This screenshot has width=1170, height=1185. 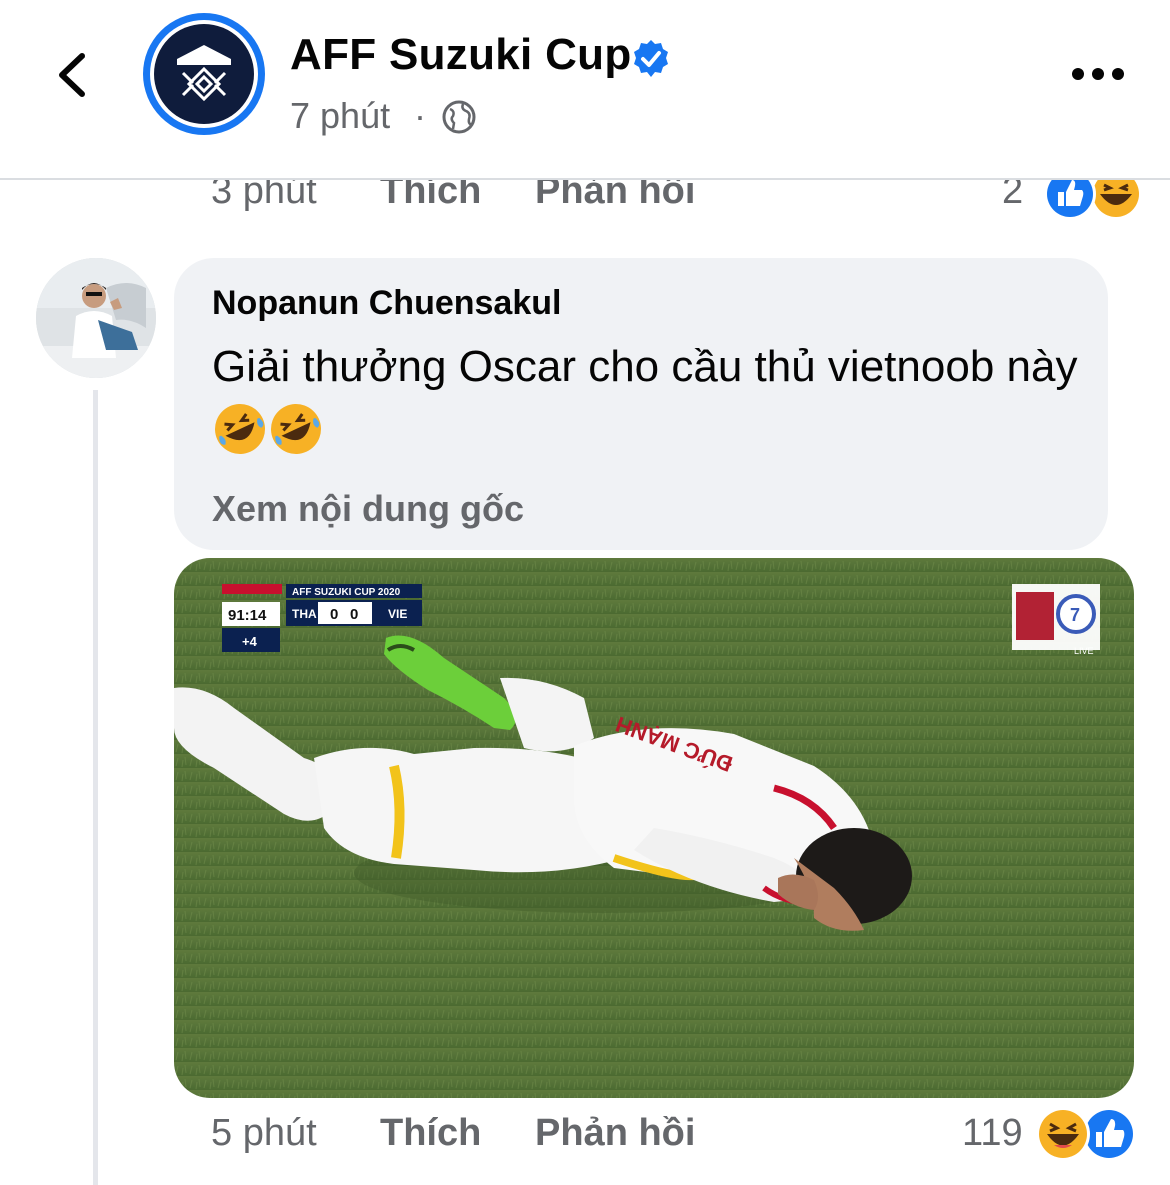 What do you see at coordinates (397, 614) in the screenshot?
I see `scoreboard-away: VIE` at bounding box center [397, 614].